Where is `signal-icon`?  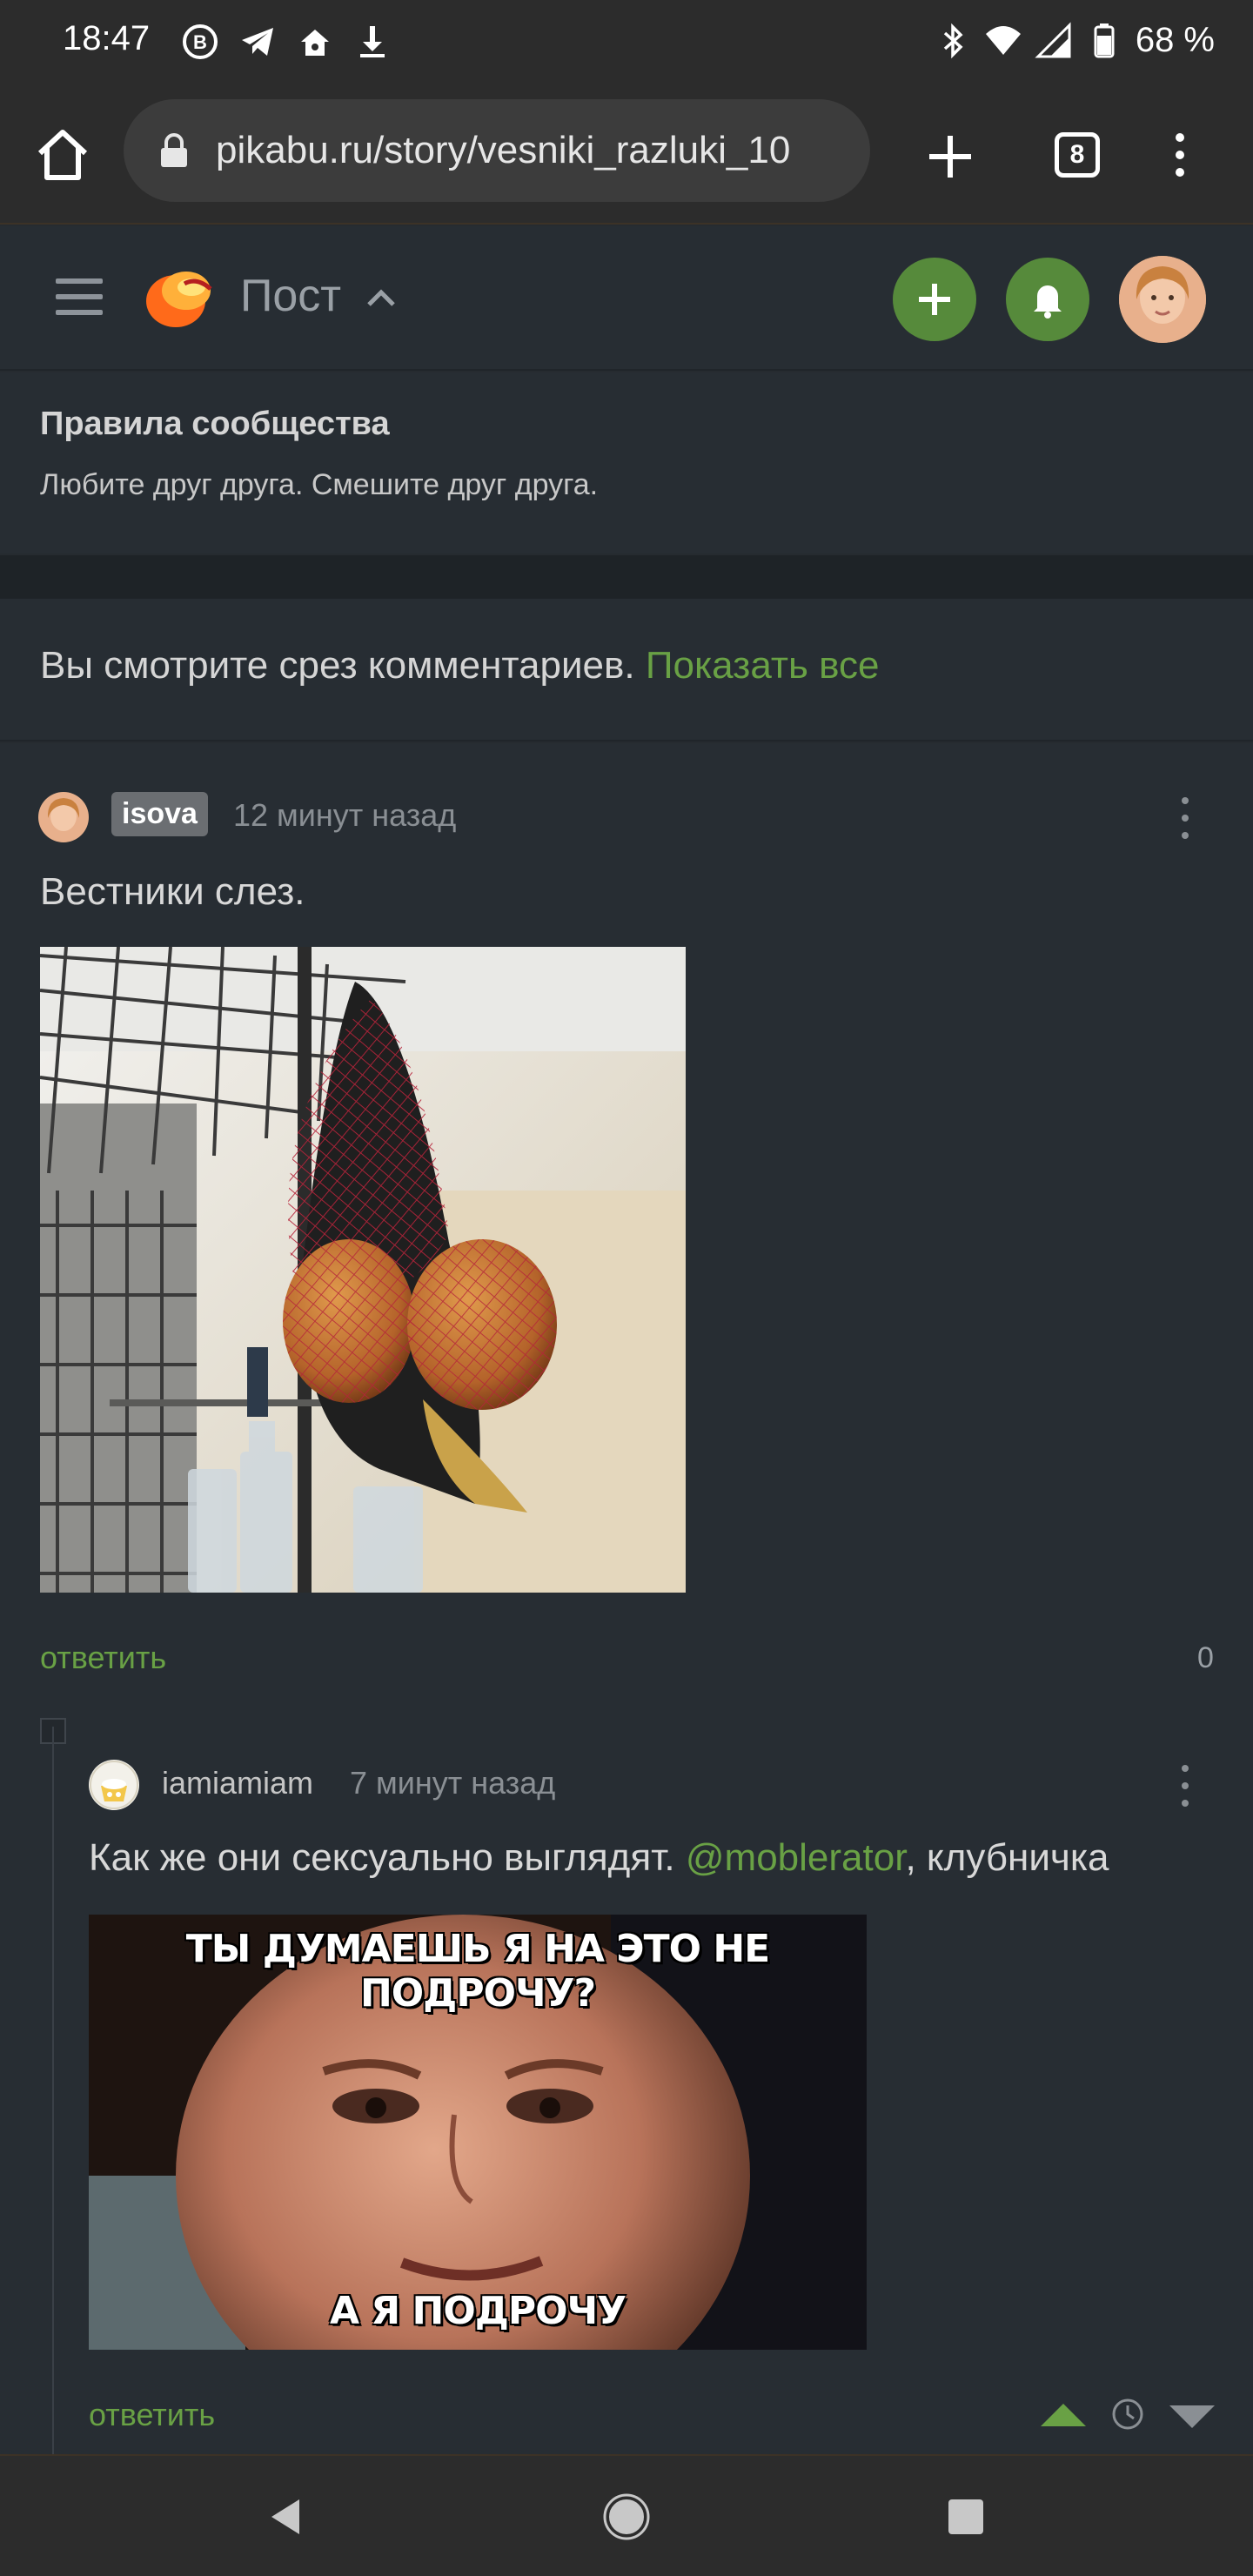 signal-icon is located at coordinates (1053, 39).